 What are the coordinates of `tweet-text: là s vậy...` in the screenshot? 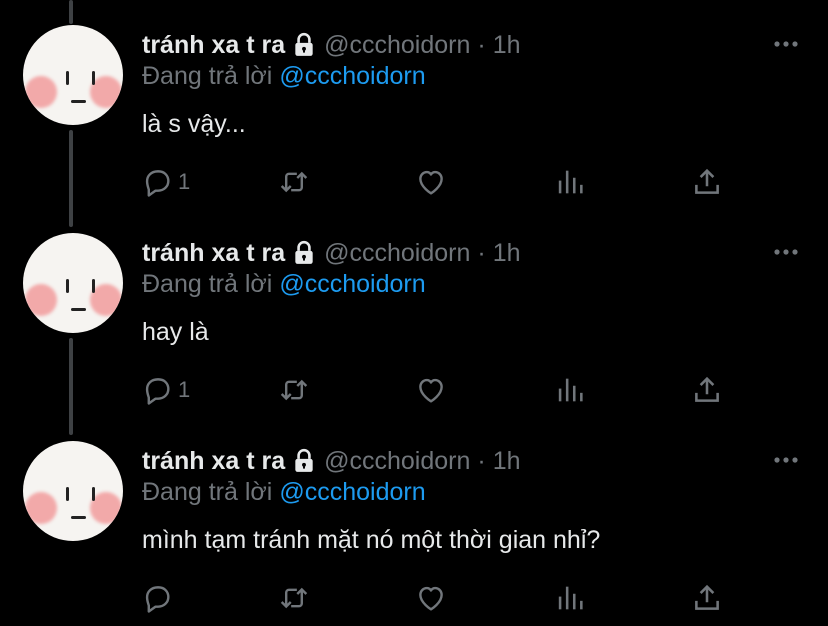 It's located at (194, 124).